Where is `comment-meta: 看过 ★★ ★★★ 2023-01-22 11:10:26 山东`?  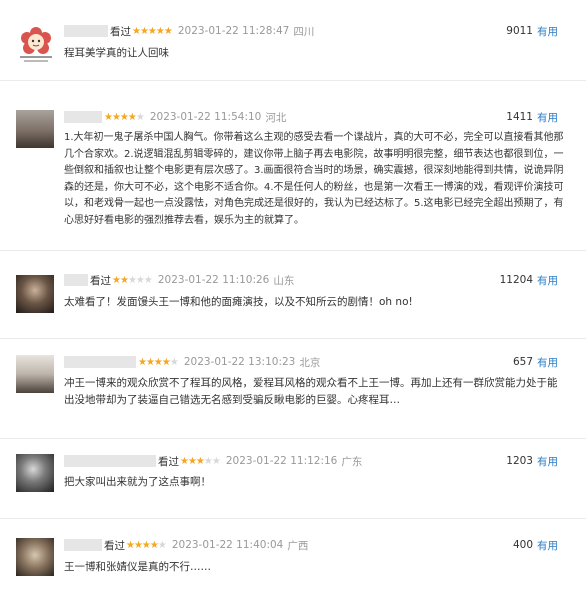
comment-meta: 看过 ★★ ★★★ 2023-01-22 11:10:26 山东 is located at coordinates (179, 280).